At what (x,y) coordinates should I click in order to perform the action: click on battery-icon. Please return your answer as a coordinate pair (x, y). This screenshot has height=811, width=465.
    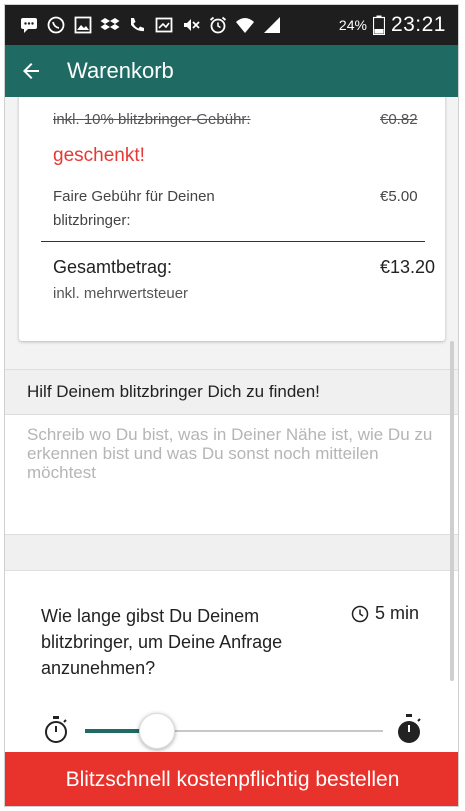
    Looking at the image, I should click on (378, 25).